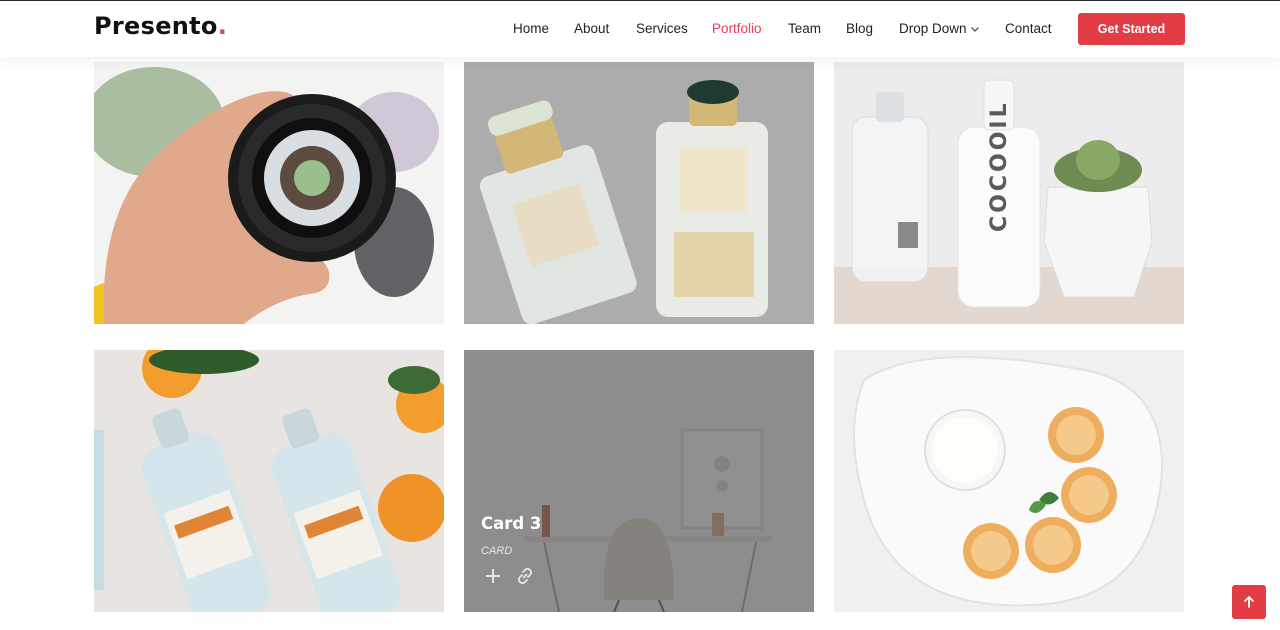  What do you see at coordinates (511, 523) in the screenshot?
I see `card-title: Card 3` at bounding box center [511, 523].